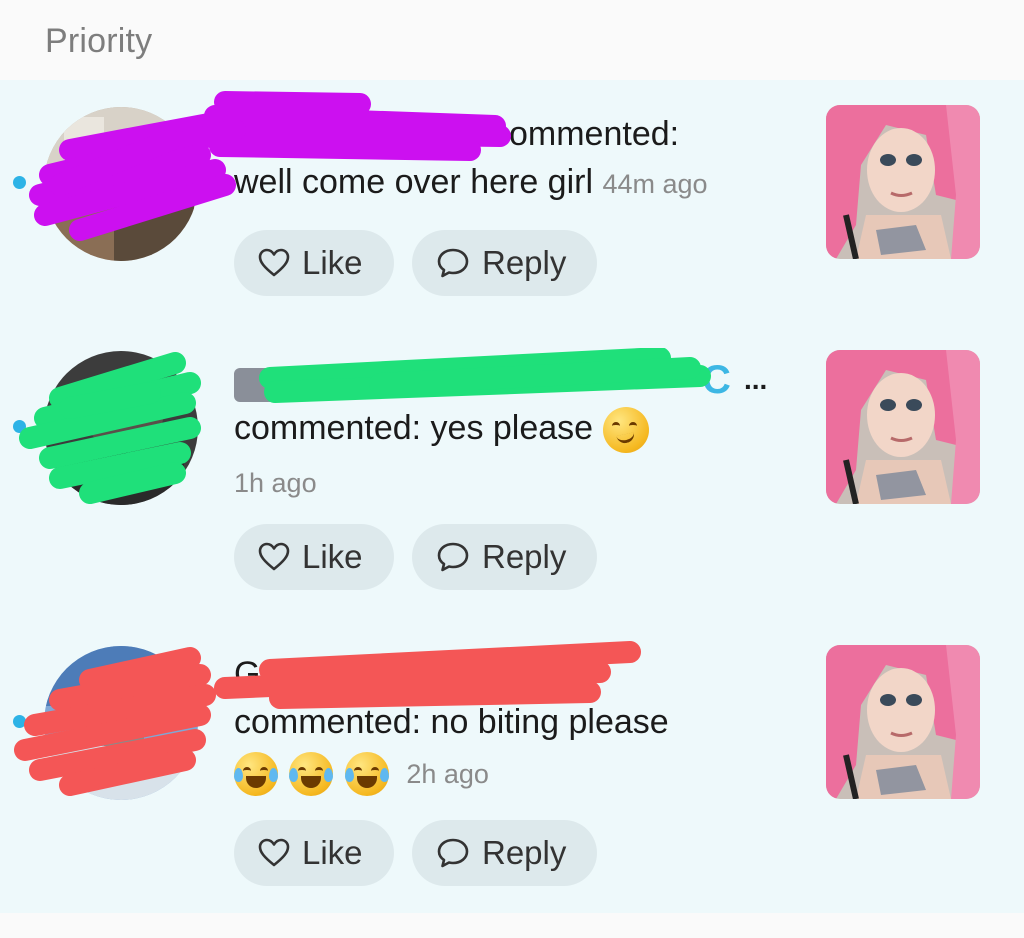 The width and height of the screenshot is (1024, 938). What do you see at coordinates (275, 483) in the screenshot?
I see `timestamp: 1h ago` at bounding box center [275, 483].